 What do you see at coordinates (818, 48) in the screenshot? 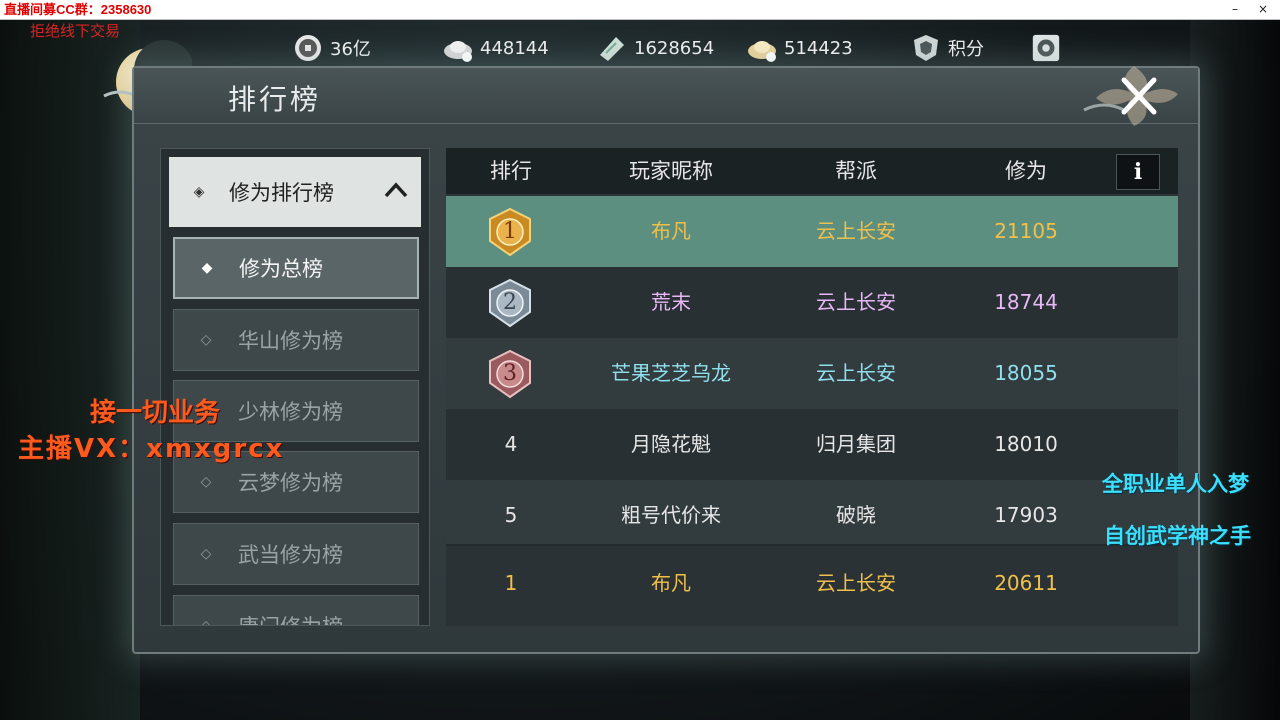
I see `currency-gold-value: 514423` at bounding box center [818, 48].